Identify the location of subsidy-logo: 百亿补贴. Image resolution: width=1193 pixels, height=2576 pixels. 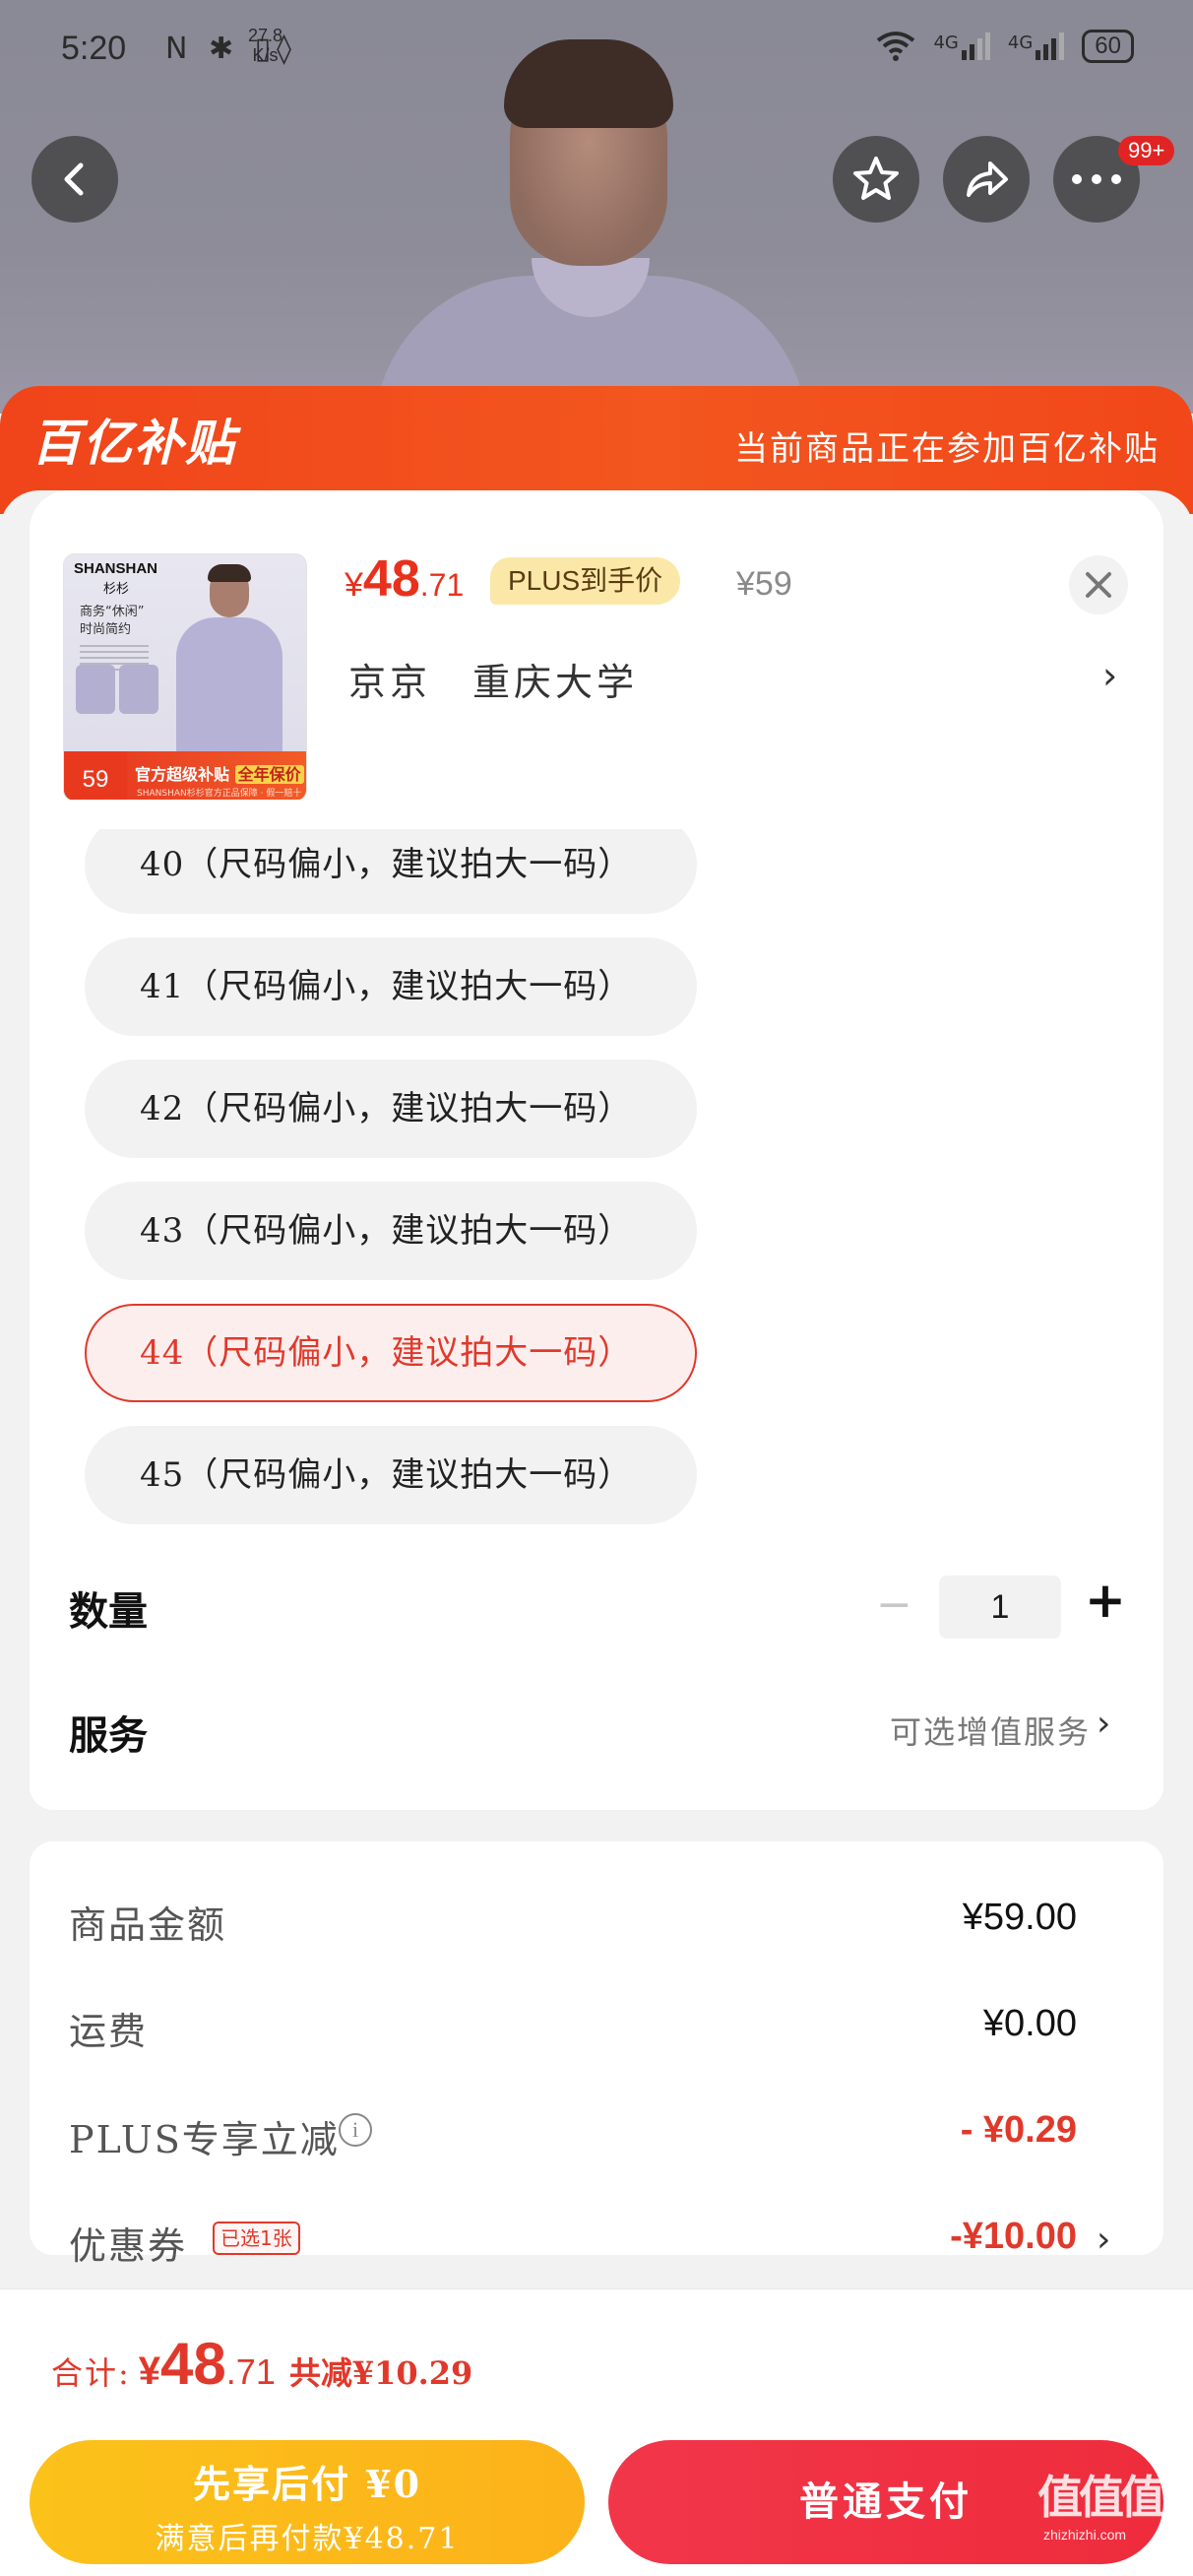
(133, 443).